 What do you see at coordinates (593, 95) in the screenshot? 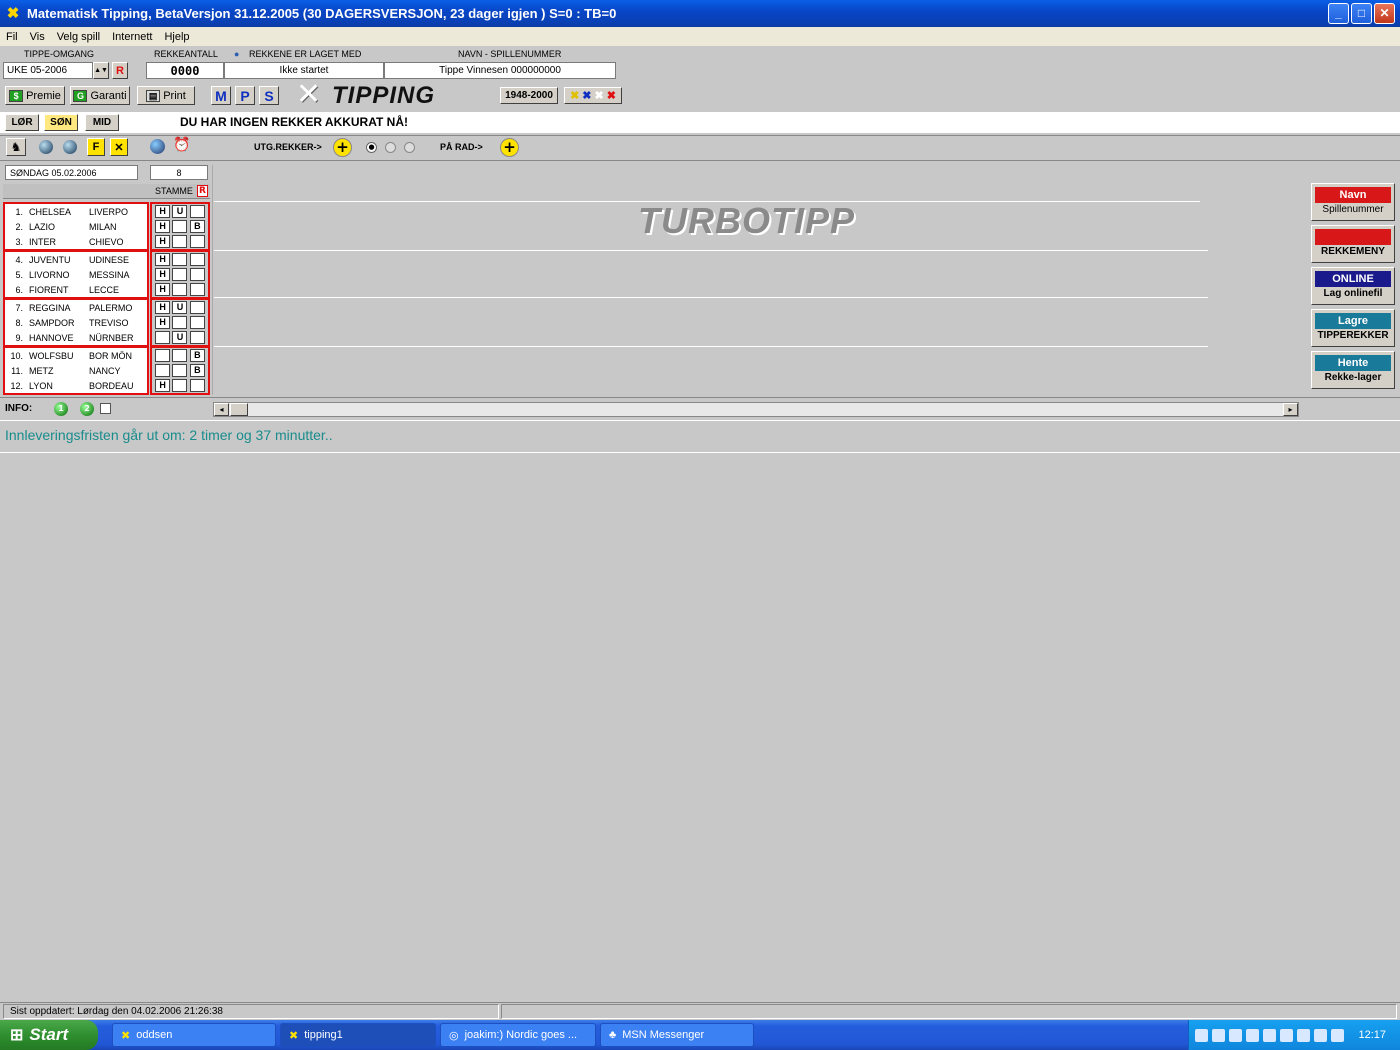
I see `symbols-button: ✖ ✖ ✖ ✖` at bounding box center [593, 95].